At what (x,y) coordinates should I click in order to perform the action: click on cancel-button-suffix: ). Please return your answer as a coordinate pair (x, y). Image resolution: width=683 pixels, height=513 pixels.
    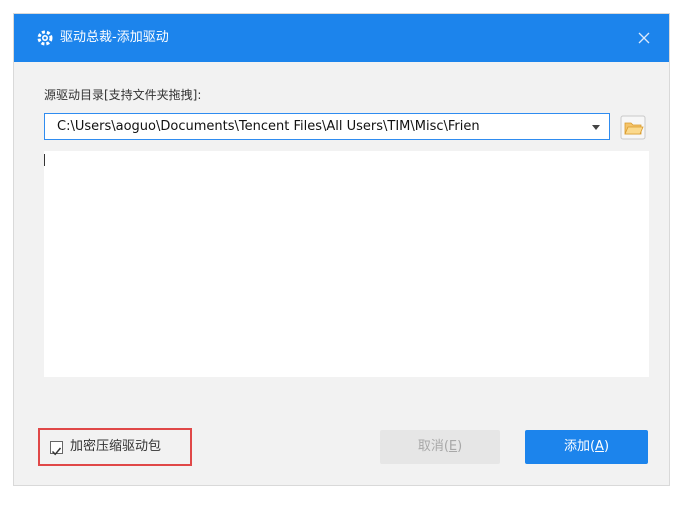
    Looking at the image, I should click on (460, 446).